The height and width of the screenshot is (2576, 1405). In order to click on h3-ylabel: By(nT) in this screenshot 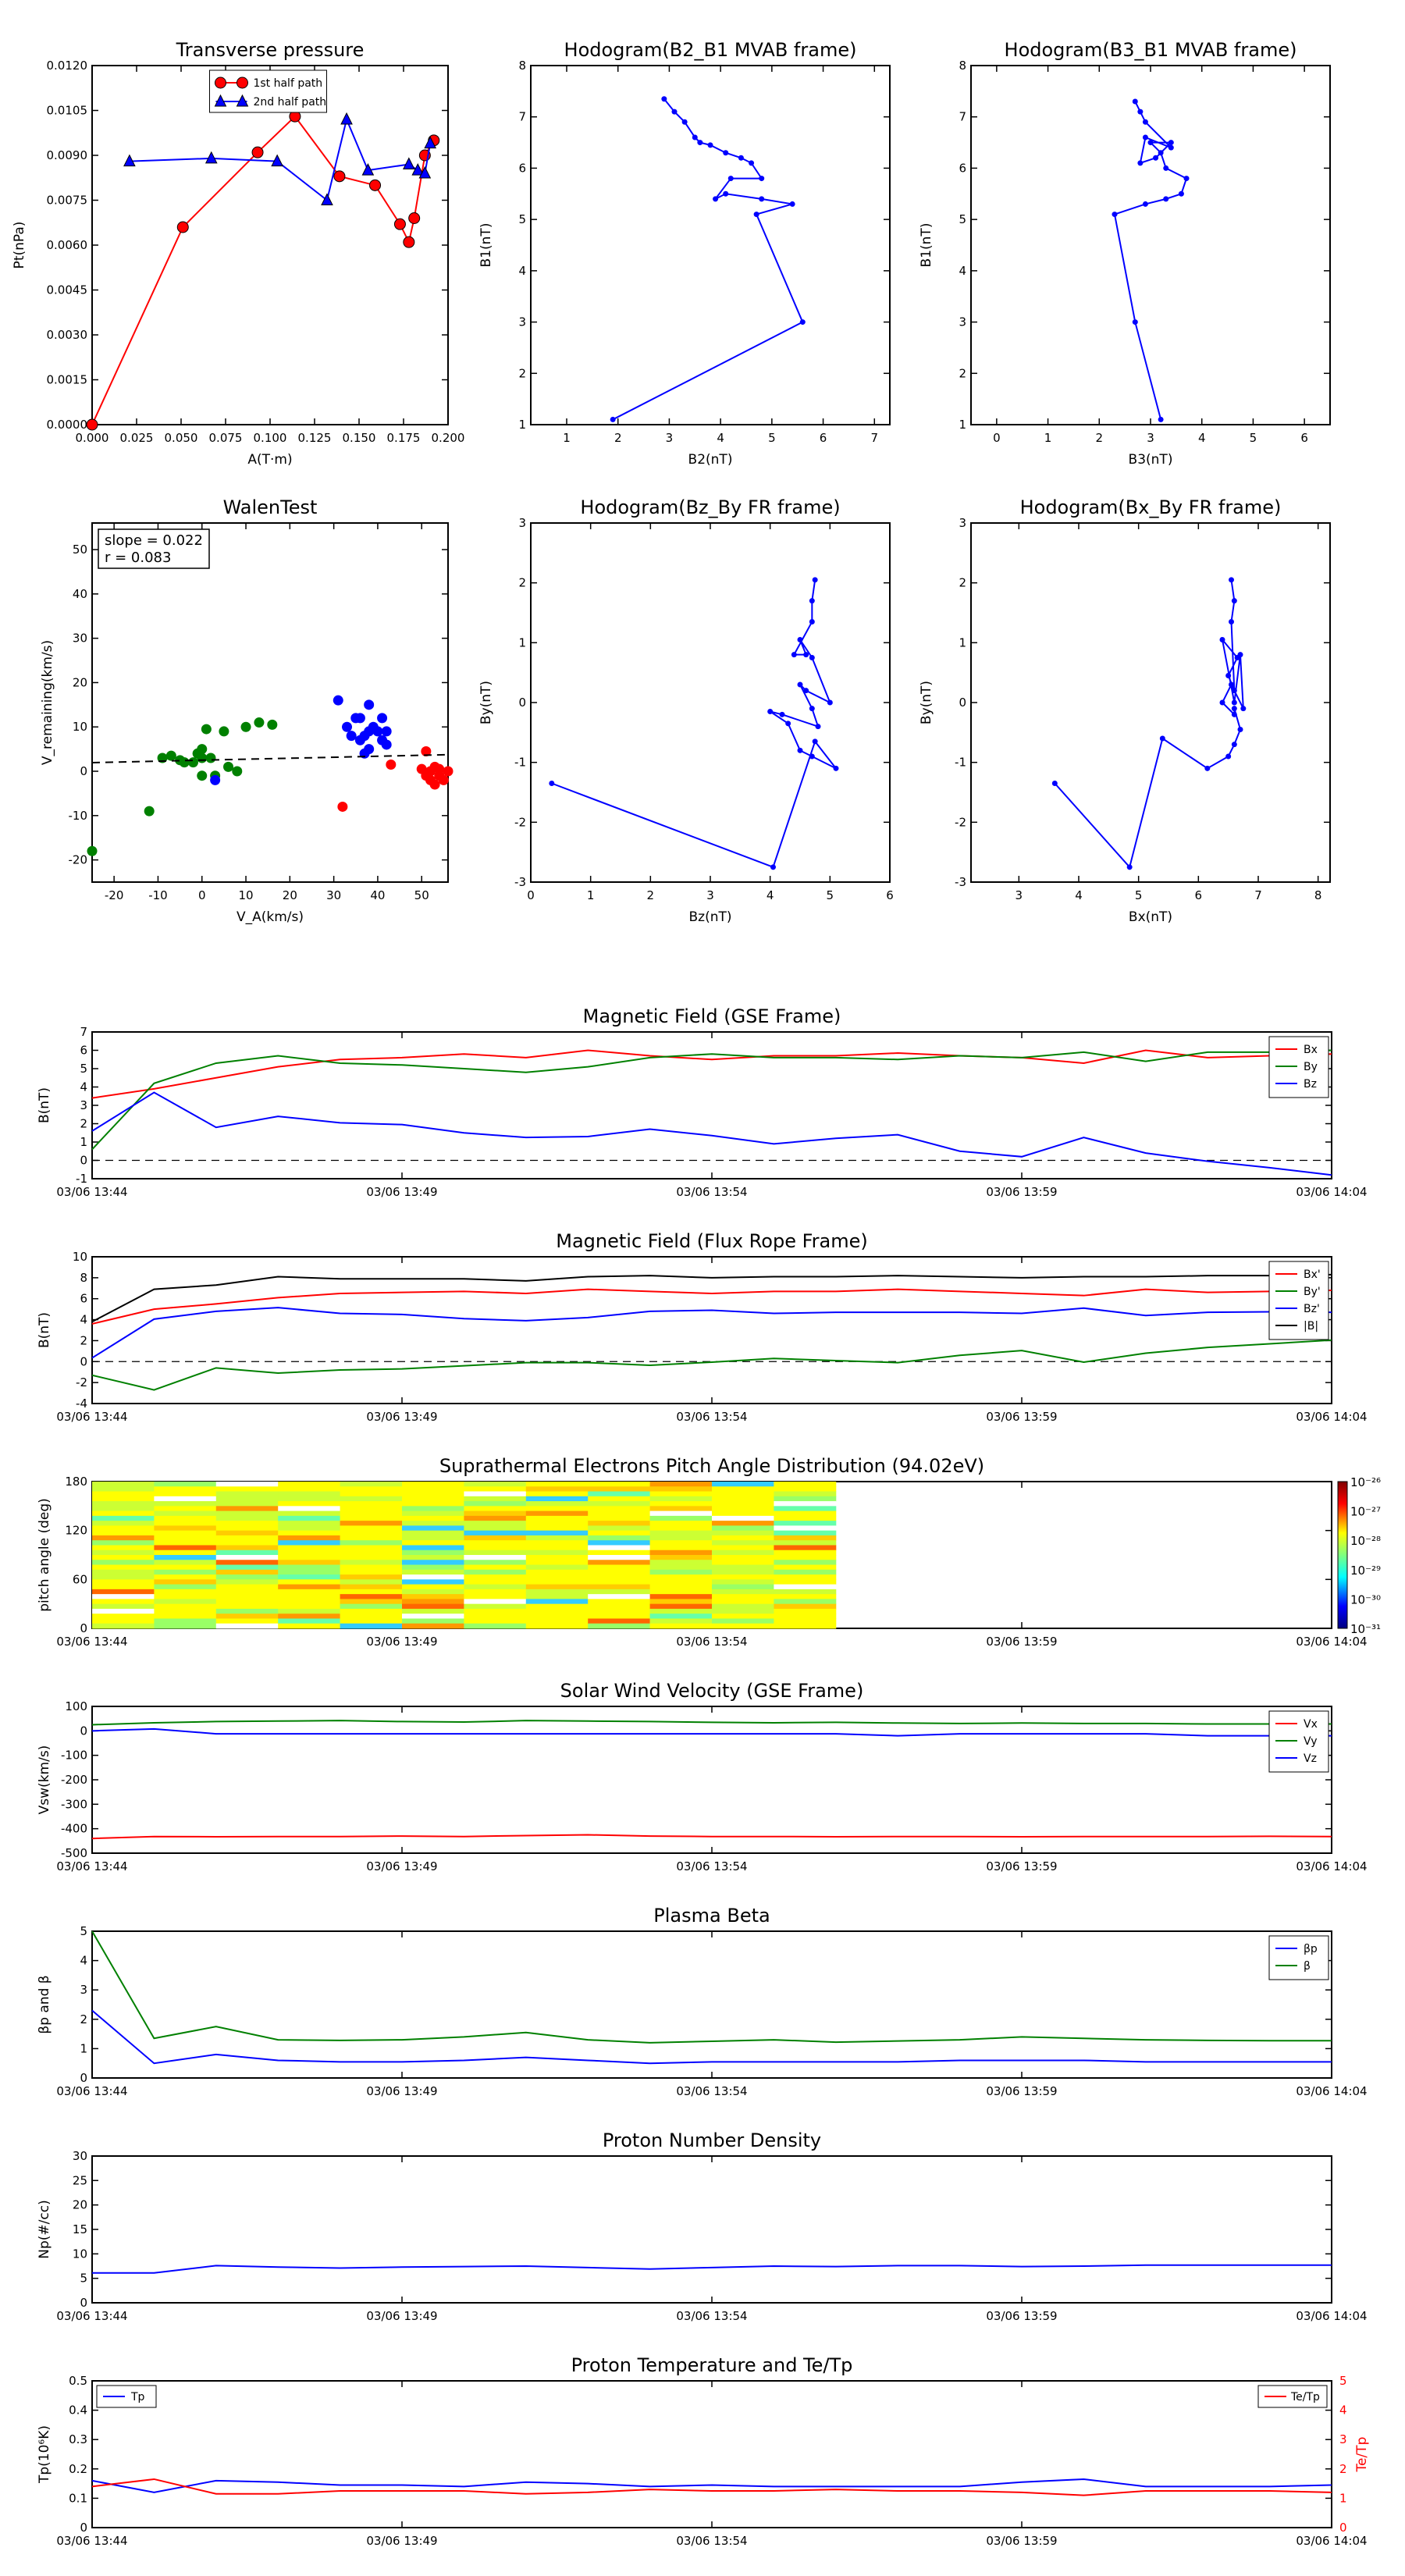, I will do `click(486, 702)`.